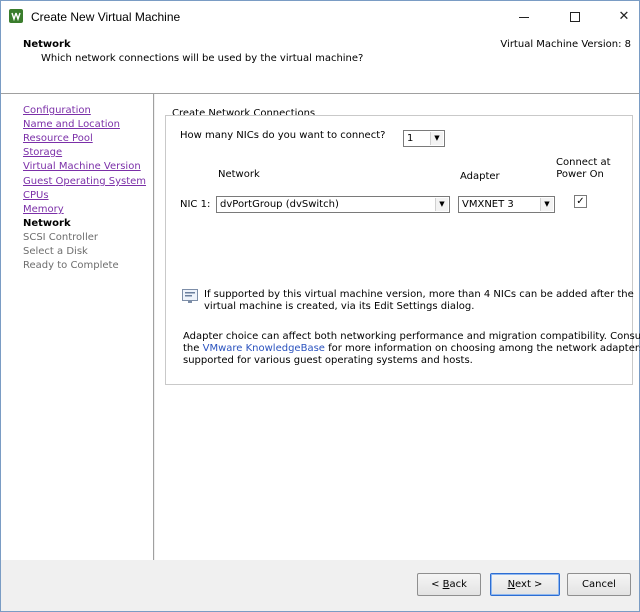 Image resolution: width=640 pixels, height=612 pixels. Describe the element at coordinates (190, 296) in the screenshot. I see `info-icon` at that location.